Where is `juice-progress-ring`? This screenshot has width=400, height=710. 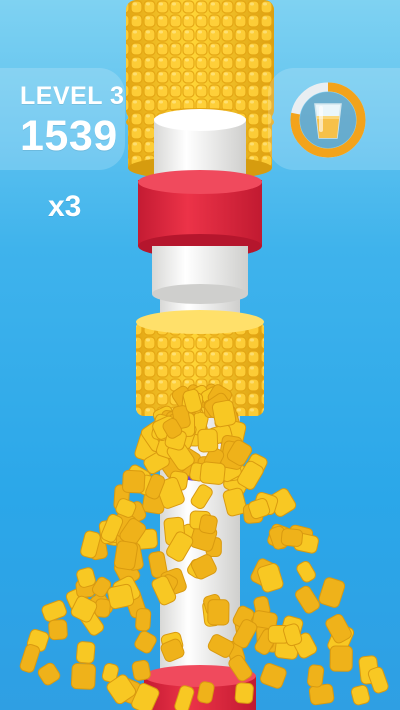 juice-progress-ring is located at coordinates (328, 120).